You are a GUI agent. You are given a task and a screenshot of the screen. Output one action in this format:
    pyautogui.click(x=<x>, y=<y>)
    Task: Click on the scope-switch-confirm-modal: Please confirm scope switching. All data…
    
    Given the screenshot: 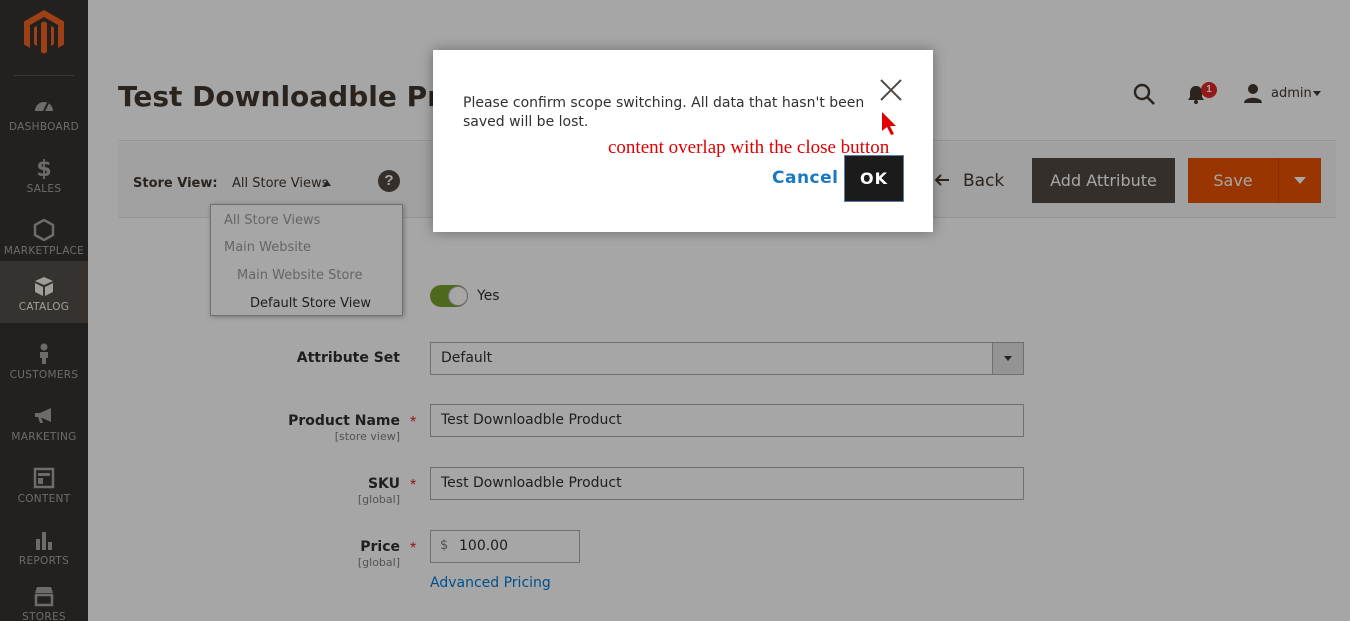 What is the action you would take?
    pyautogui.click(x=683, y=141)
    